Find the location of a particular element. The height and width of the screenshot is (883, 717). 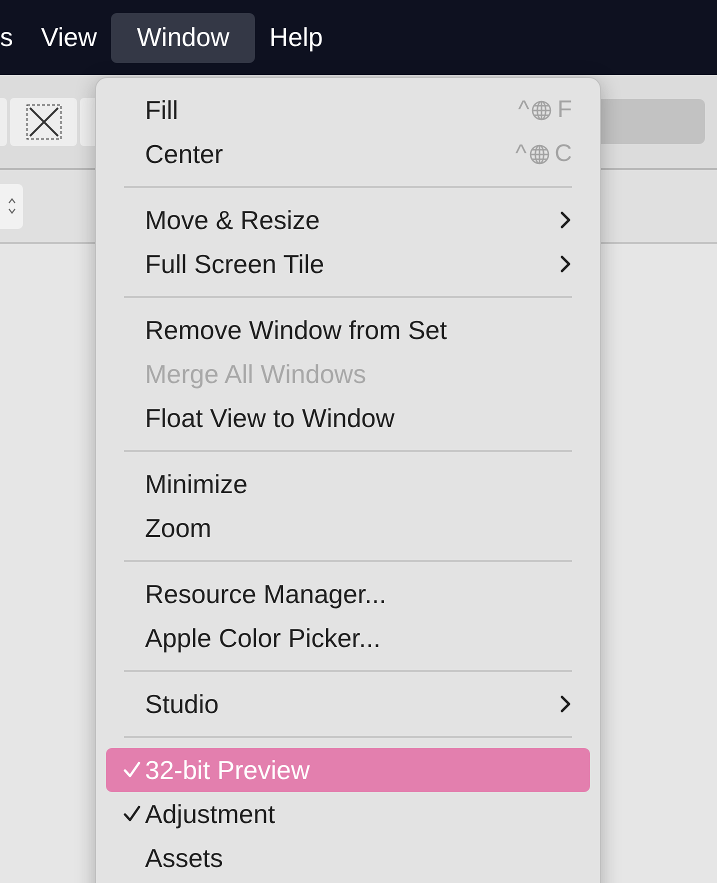

menu-item: Minimize is located at coordinates (348, 484).